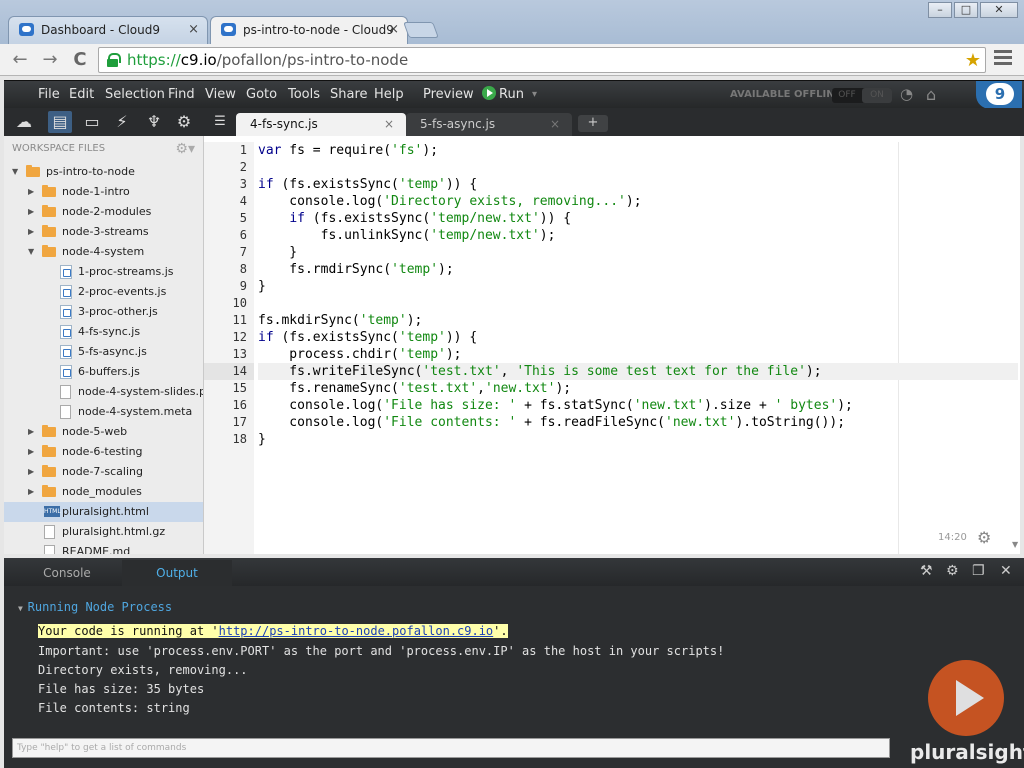 The width and height of the screenshot is (1024, 768). Describe the element at coordinates (940, 10) in the screenshot. I see `minimize-button: –` at that location.